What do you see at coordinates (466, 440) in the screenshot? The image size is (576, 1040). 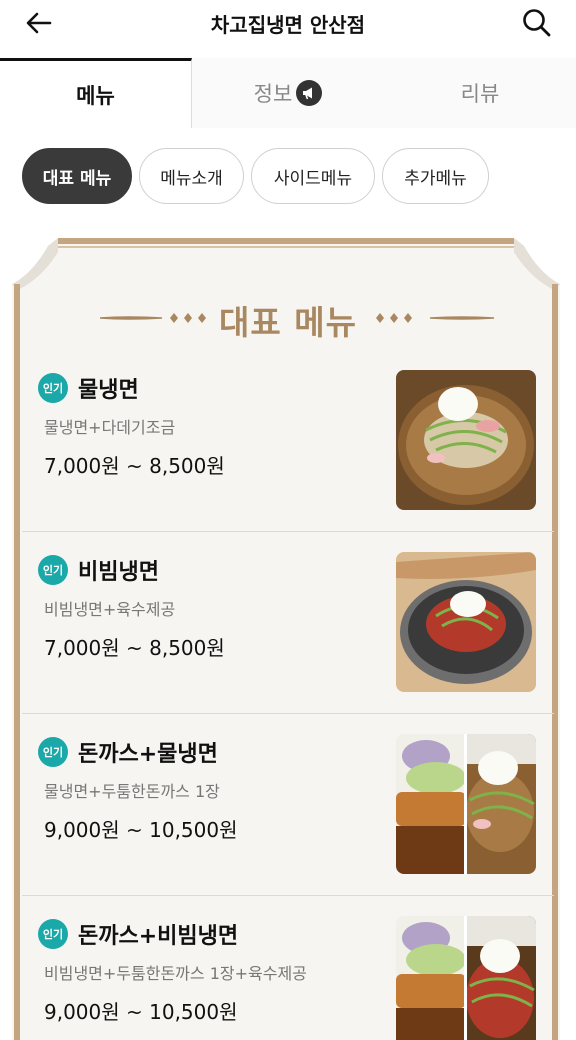 I see `mul-naengmyeon-photo` at bounding box center [466, 440].